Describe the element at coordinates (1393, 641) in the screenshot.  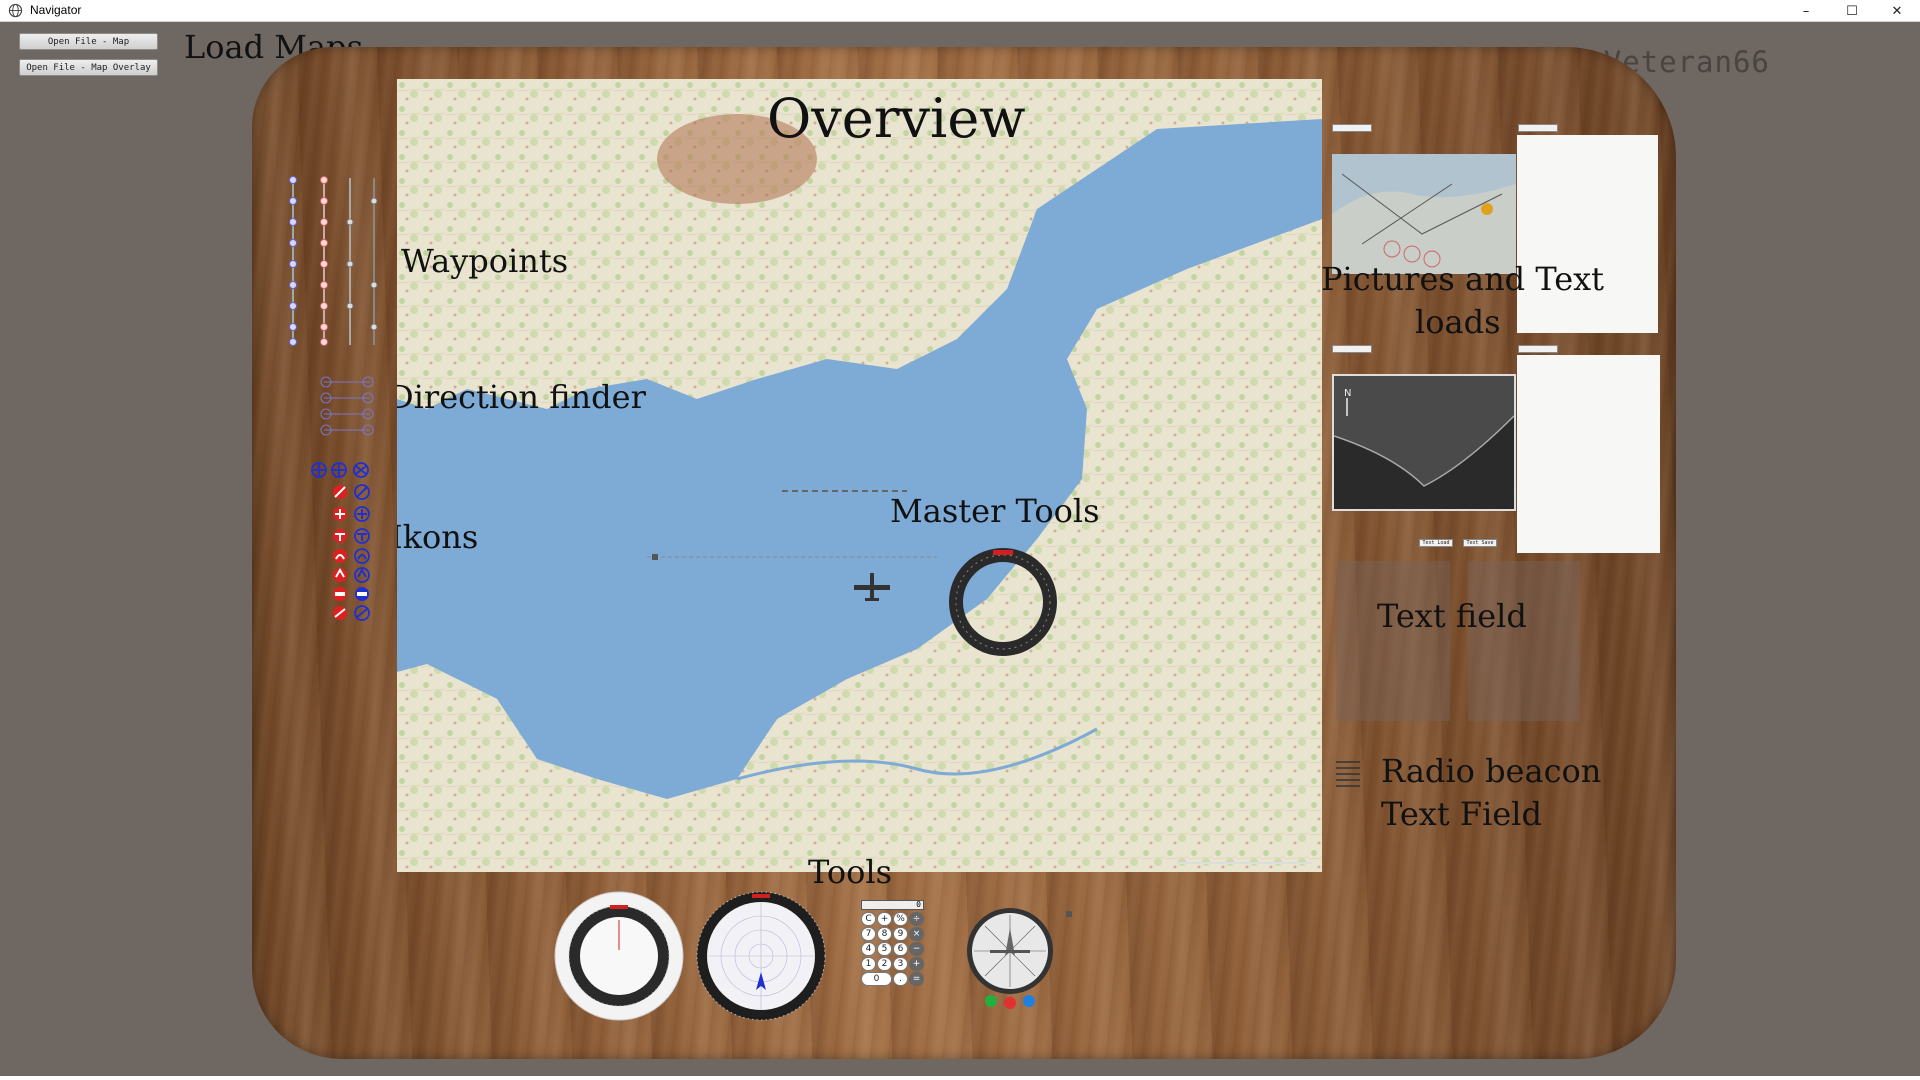
I see `text-field-left` at that location.